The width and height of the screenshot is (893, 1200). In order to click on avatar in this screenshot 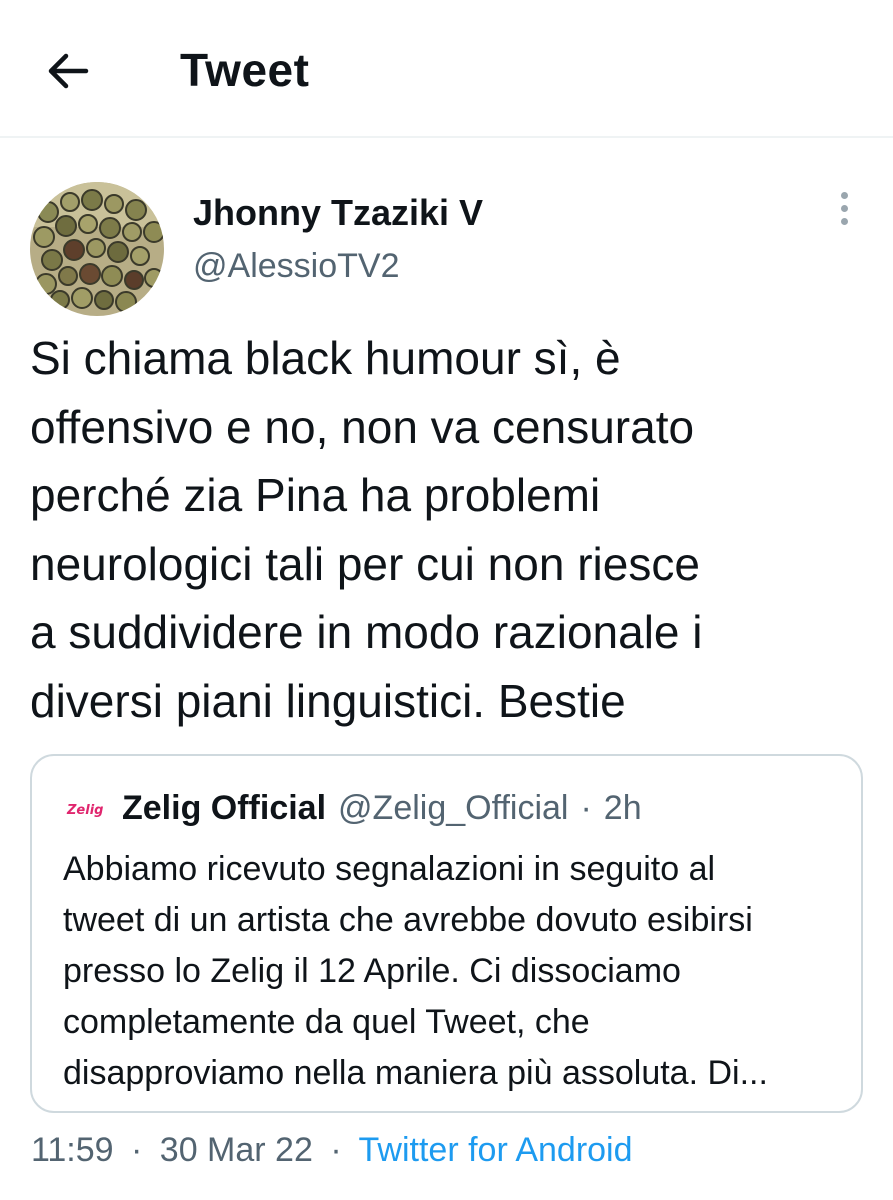, I will do `click(97, 249)`.